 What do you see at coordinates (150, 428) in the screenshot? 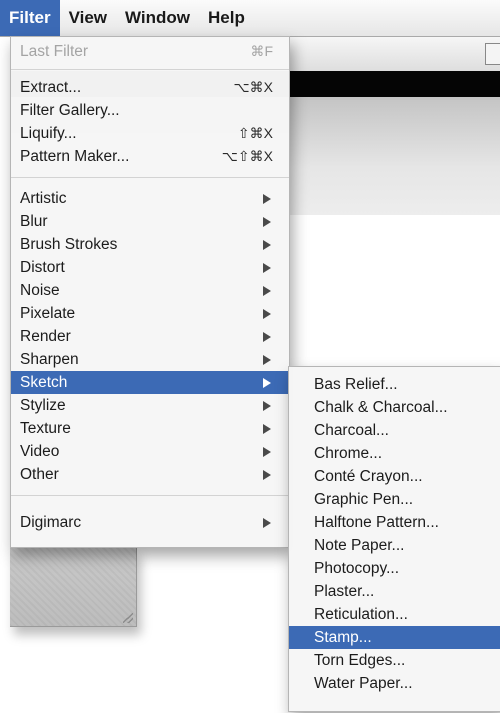
I see `menu-item-texture: Texture` at bounding box center [150, 428].